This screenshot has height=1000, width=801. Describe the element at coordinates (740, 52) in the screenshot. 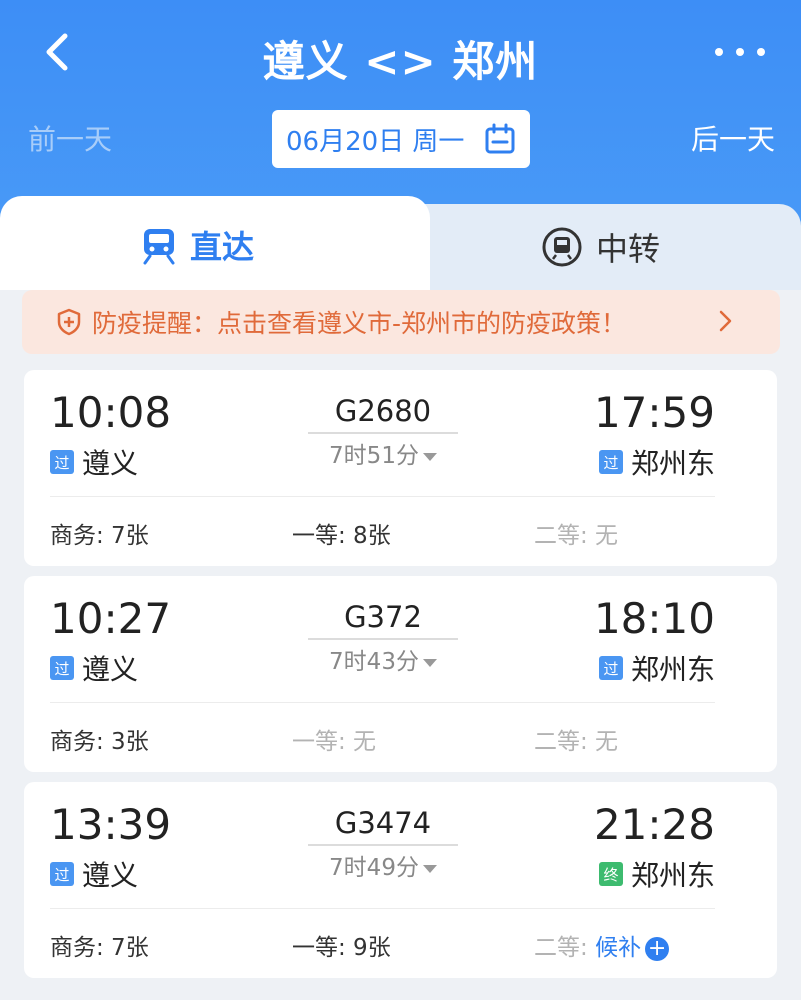

I see `more-button` at that location.